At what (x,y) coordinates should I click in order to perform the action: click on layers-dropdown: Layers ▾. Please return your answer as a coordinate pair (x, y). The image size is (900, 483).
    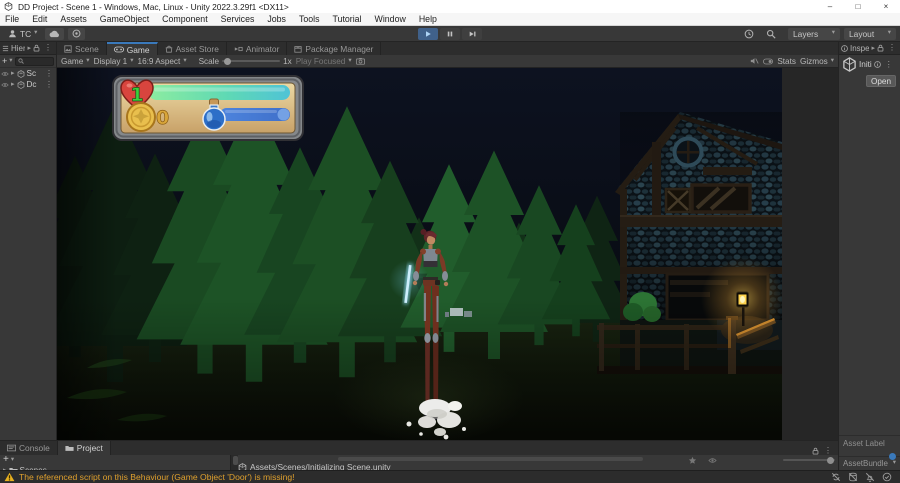
    Looking at the image, I should click on (814, 33).